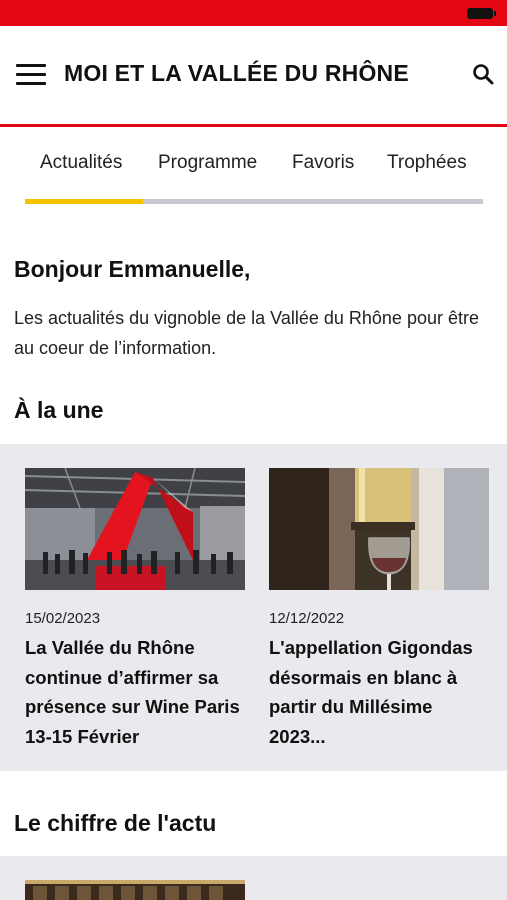 The height and width of the screenshot is (900, 507). I want to click on app-title: MOI ET LA VALLÉE DU RHÔNE, so click(236, 73).